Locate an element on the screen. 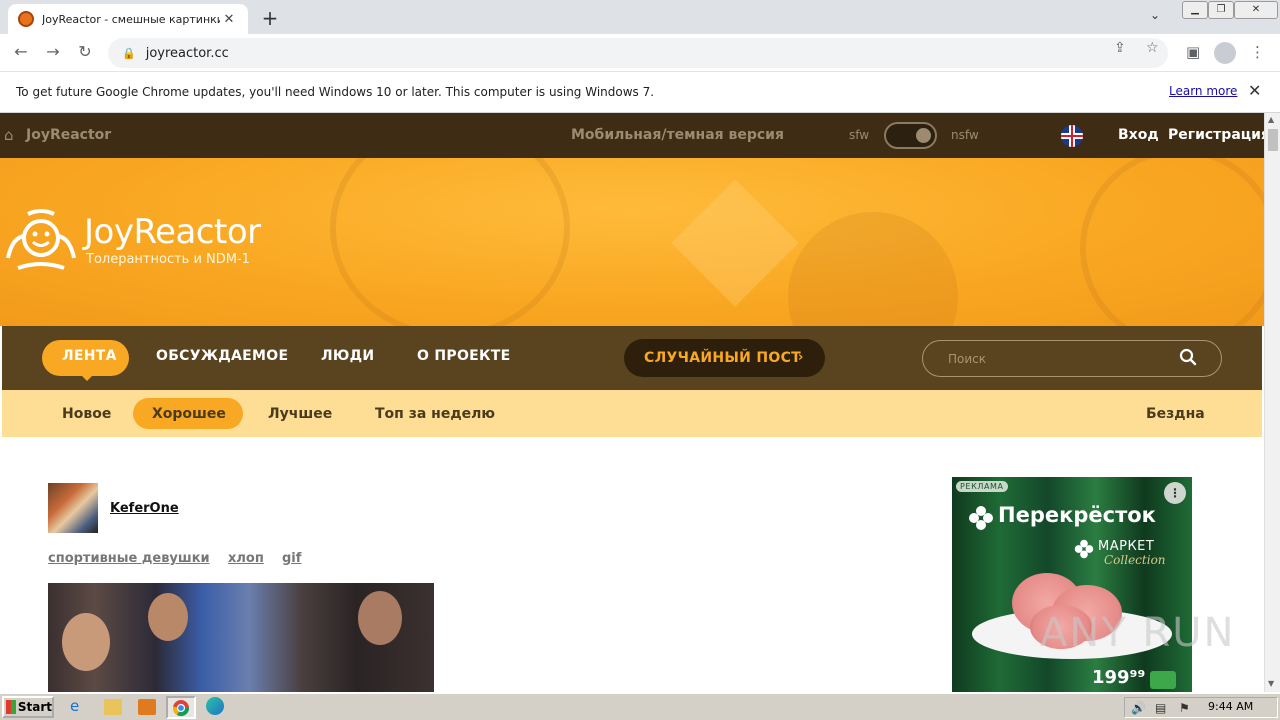  edge-icon is located at coordinates (215, 706).